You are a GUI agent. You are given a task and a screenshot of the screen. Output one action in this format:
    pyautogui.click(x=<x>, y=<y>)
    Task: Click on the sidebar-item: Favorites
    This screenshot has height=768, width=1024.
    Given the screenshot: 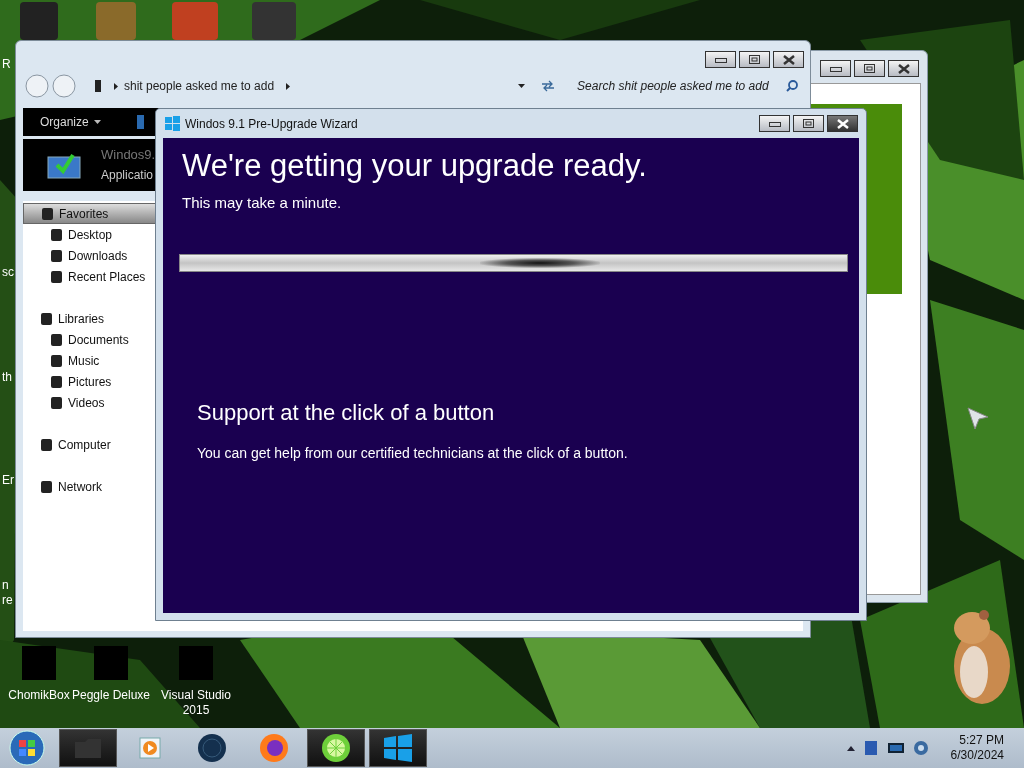 What is the action you would take?
    pyautogui.click(x=90, y=213)
    